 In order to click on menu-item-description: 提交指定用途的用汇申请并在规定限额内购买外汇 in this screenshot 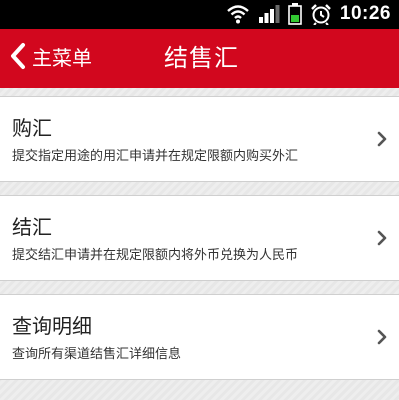, I will do `click(155, 156)`.